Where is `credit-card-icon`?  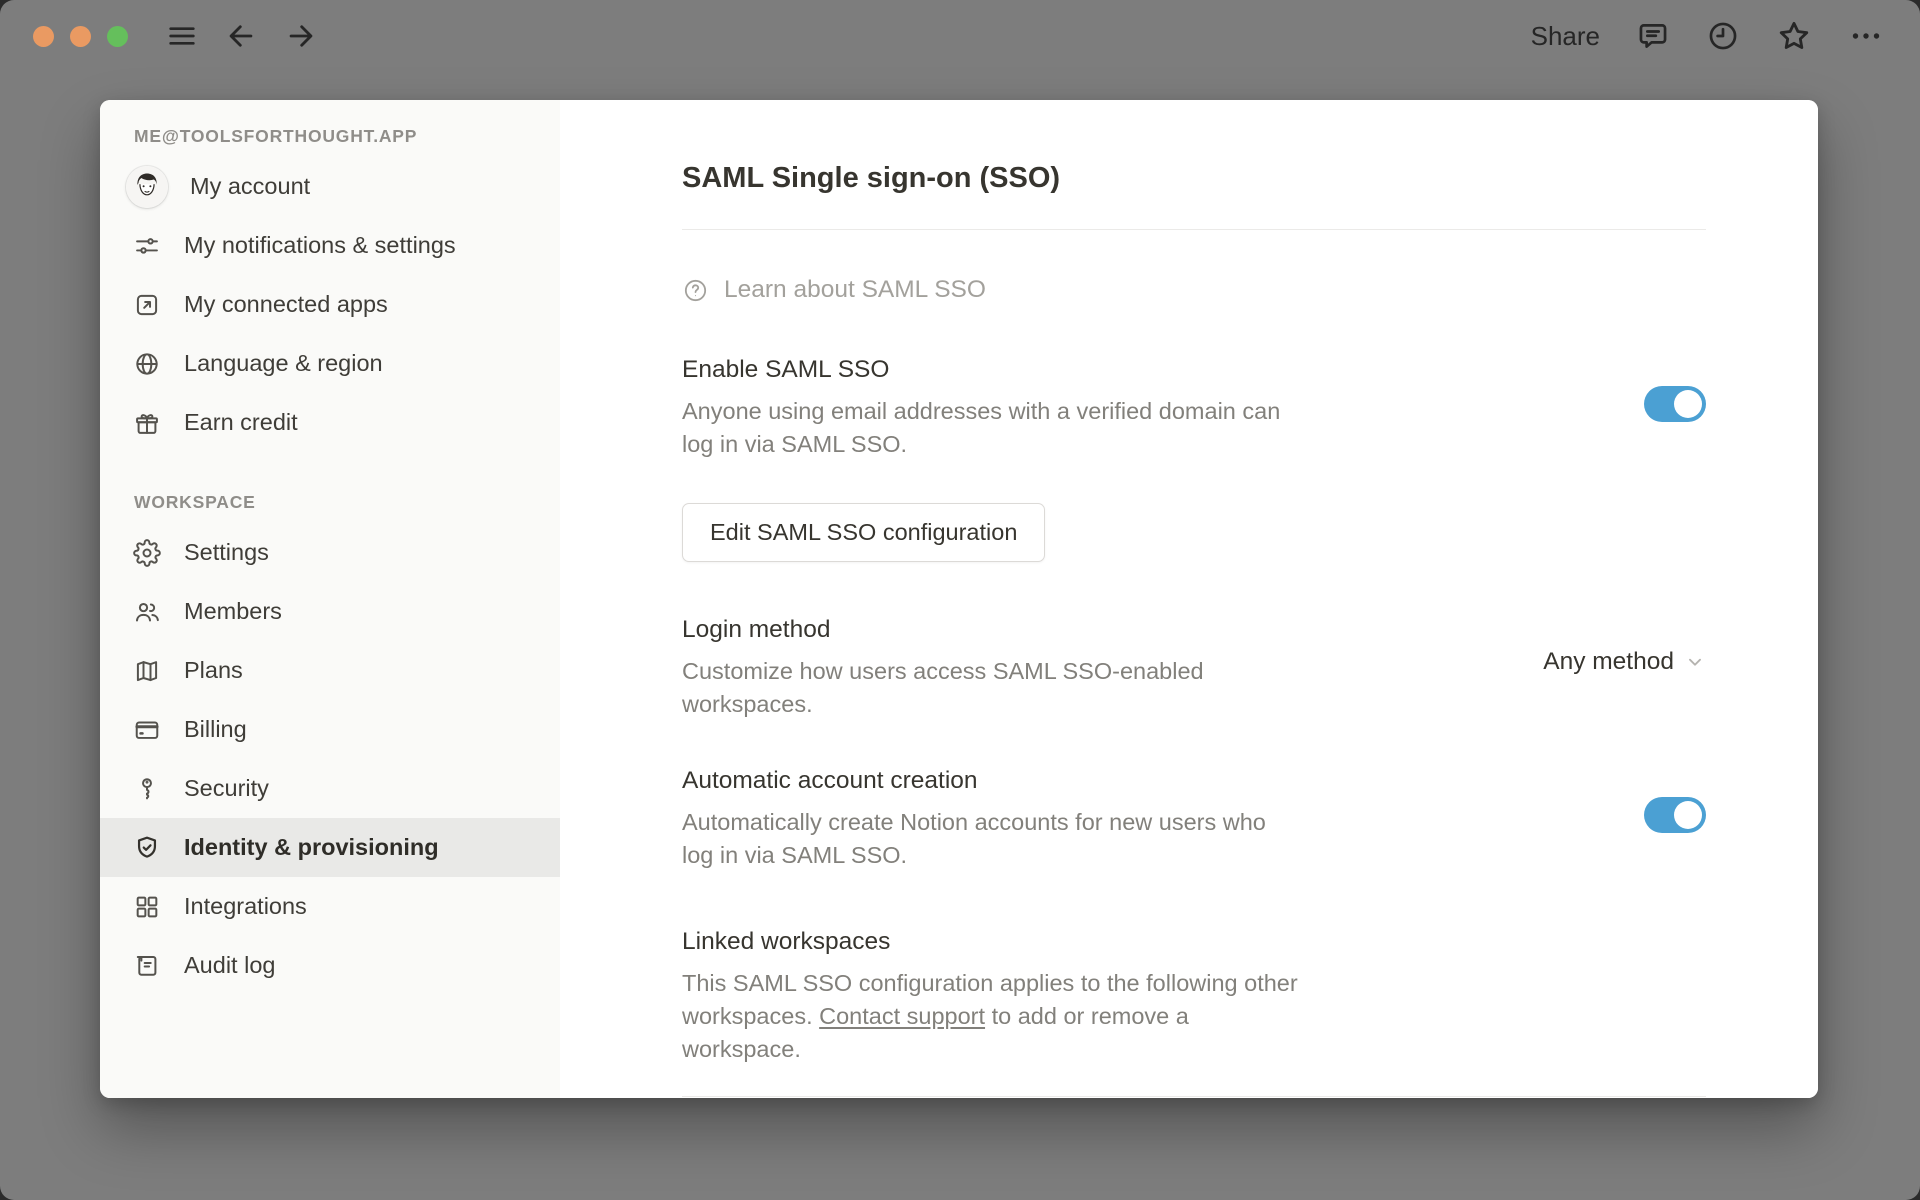
credit-card-icon is located at coordinates (147, 730).